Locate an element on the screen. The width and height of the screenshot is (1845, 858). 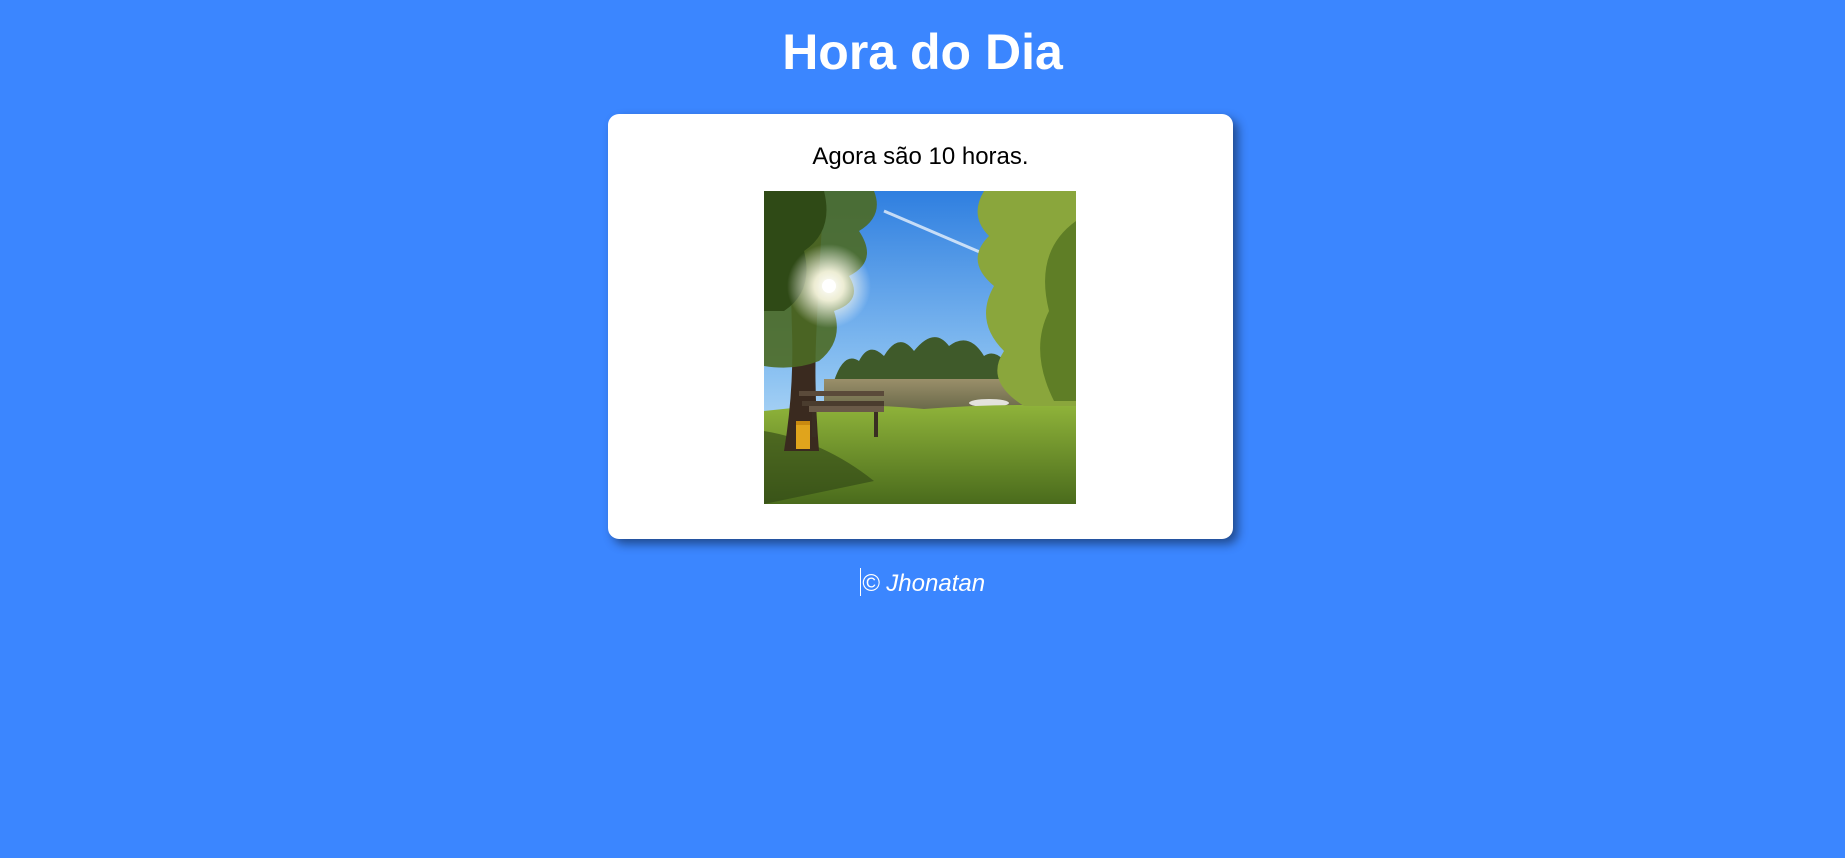
copyright-symbol: © is located at coordinates (870, 583).